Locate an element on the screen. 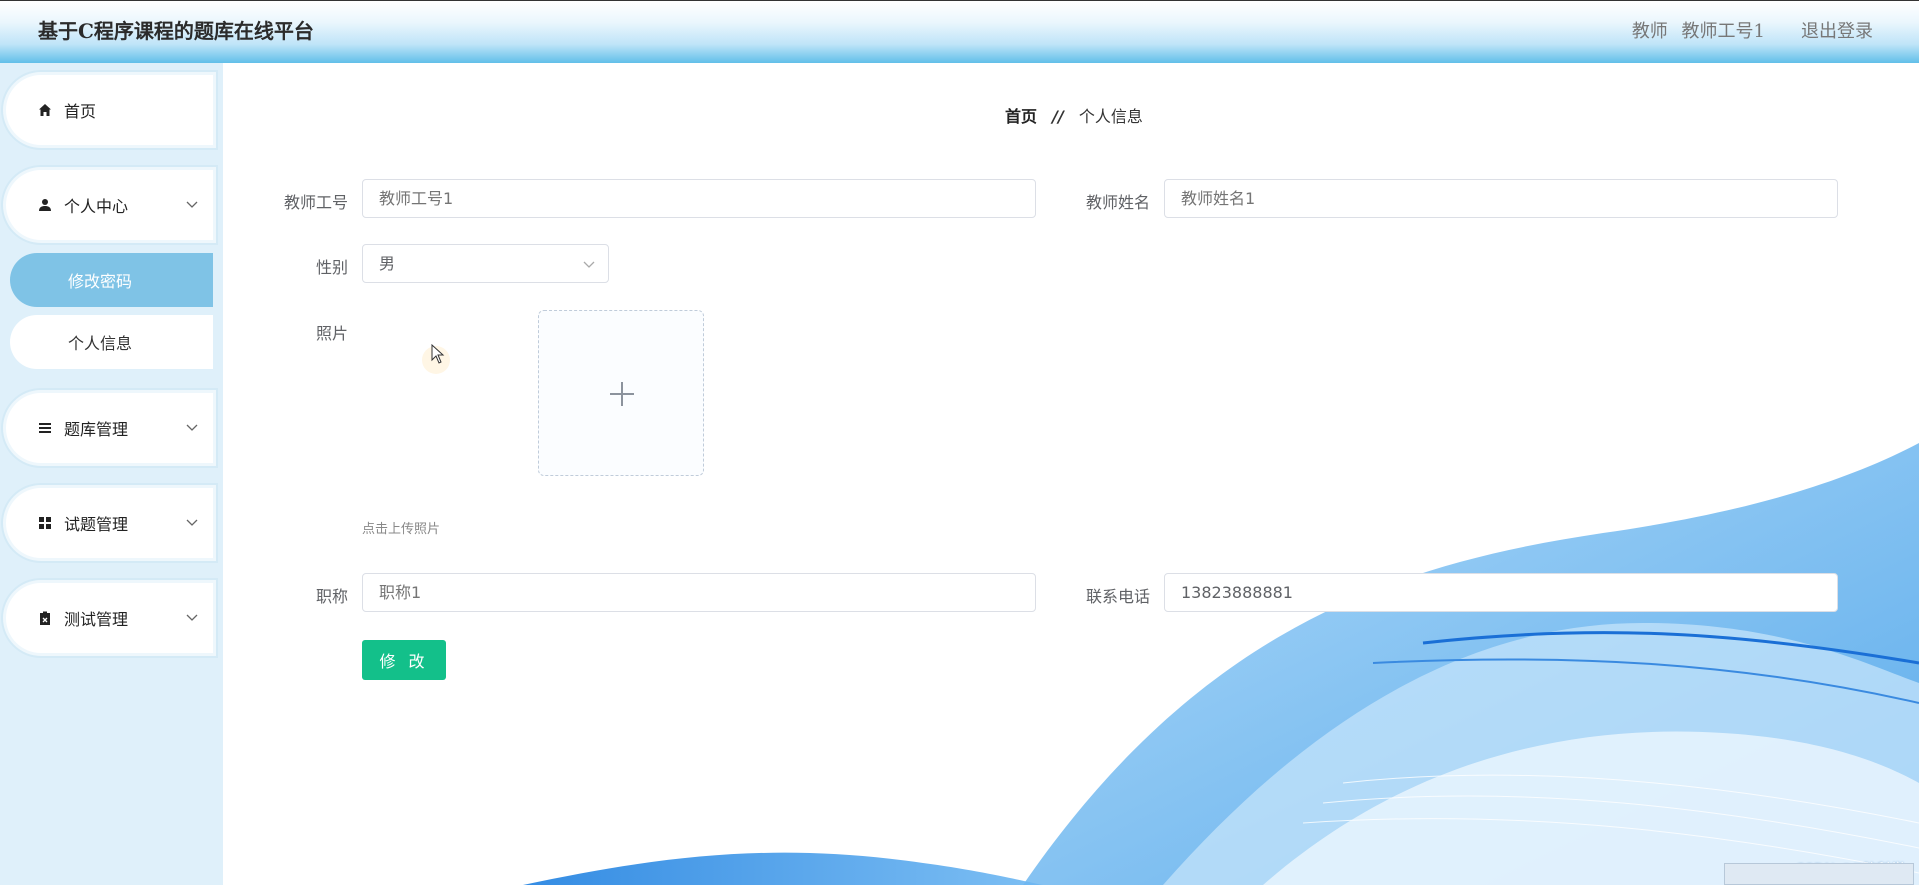 The width and height of the screenshot is (1919, 885). sidebar-item-label: 首页 is located at coordinates (80, 111).